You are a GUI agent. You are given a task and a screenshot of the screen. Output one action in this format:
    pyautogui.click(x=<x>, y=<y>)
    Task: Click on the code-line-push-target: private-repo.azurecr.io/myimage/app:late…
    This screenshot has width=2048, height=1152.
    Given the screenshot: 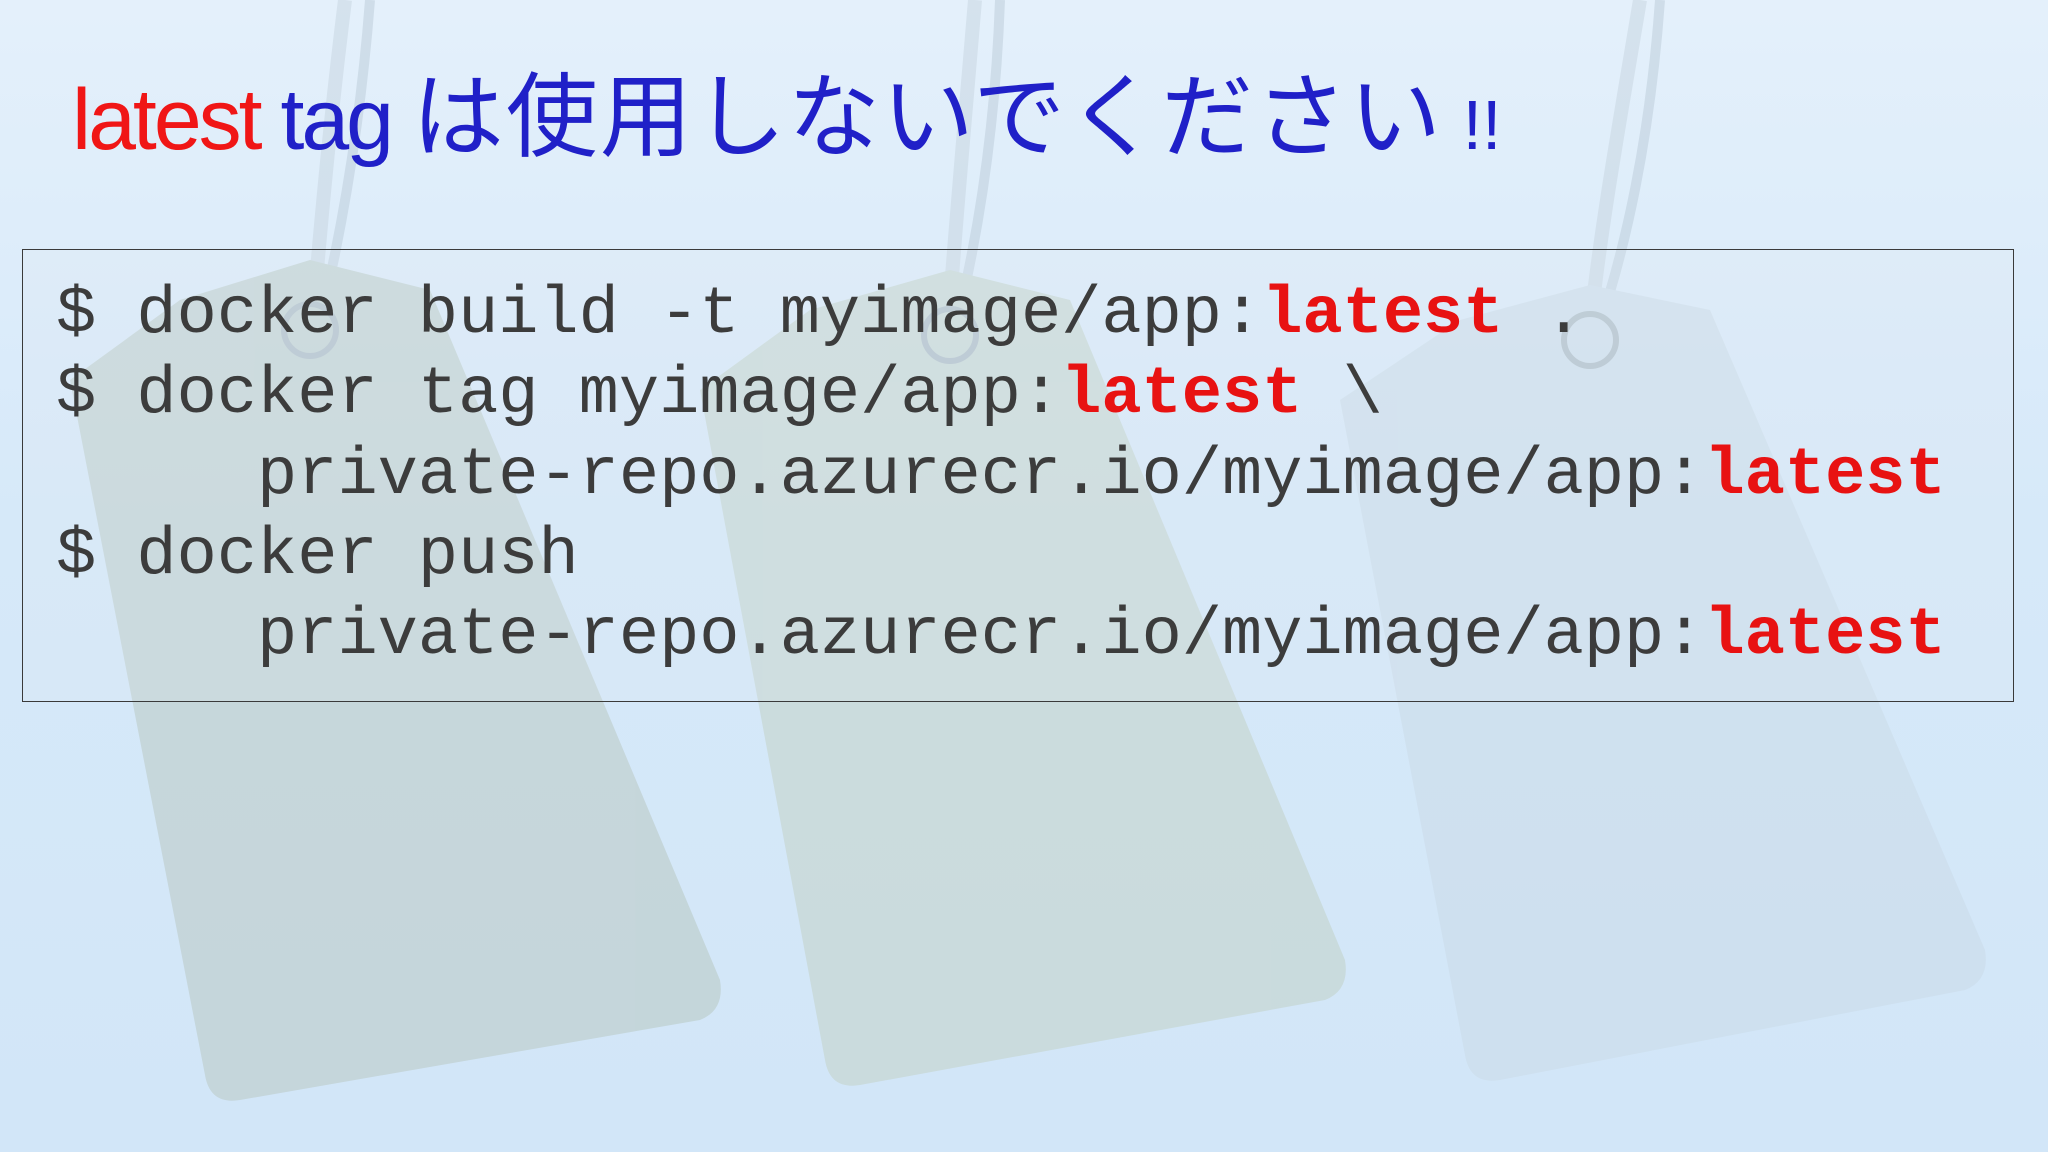 What is the action you would take?
    pyautogui.click(x=1001, y=636)
    